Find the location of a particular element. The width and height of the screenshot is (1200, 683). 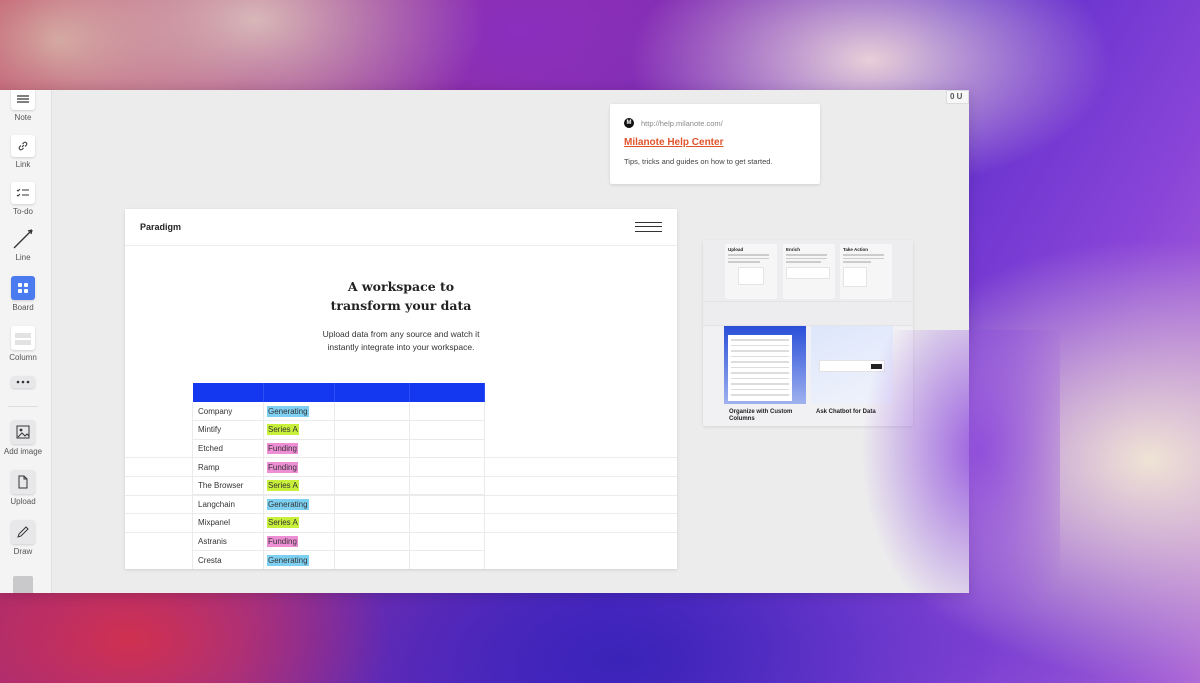

tool-upload-label: Upload is located at coordinates (23, 501).